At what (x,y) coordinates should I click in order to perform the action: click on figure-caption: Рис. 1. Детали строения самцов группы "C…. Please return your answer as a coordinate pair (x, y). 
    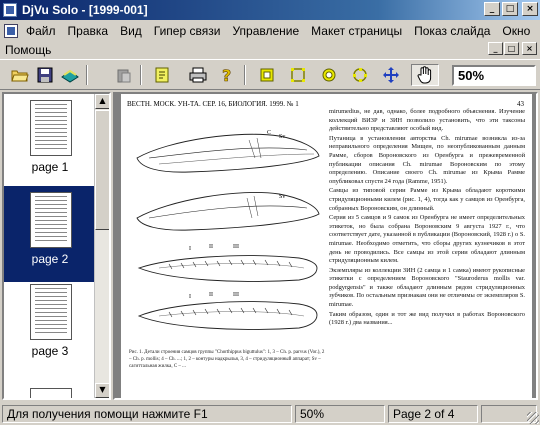
    Looking at the image, I should click on (227, 359).